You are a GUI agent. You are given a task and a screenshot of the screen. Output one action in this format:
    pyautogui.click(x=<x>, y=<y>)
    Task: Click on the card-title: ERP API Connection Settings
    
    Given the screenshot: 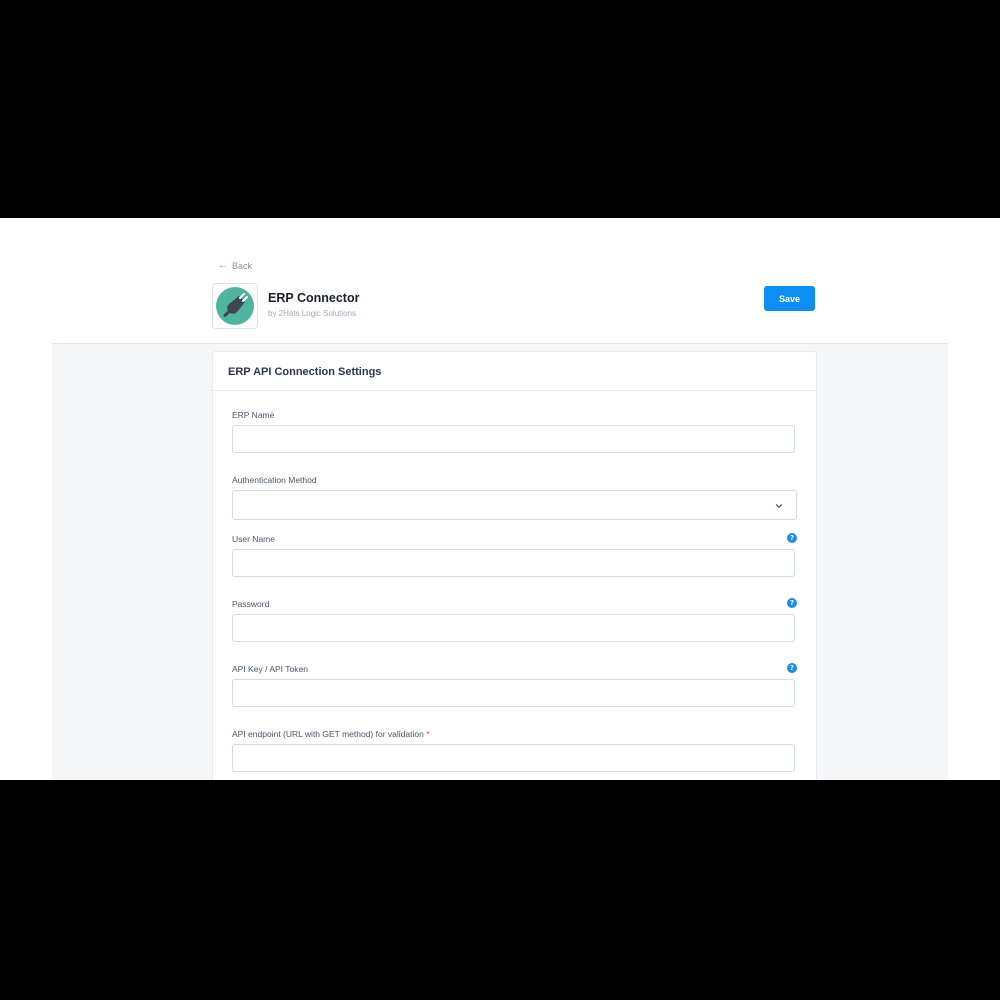 What is the action you would take?
    pyautogui.click(x=305, y=372)
    